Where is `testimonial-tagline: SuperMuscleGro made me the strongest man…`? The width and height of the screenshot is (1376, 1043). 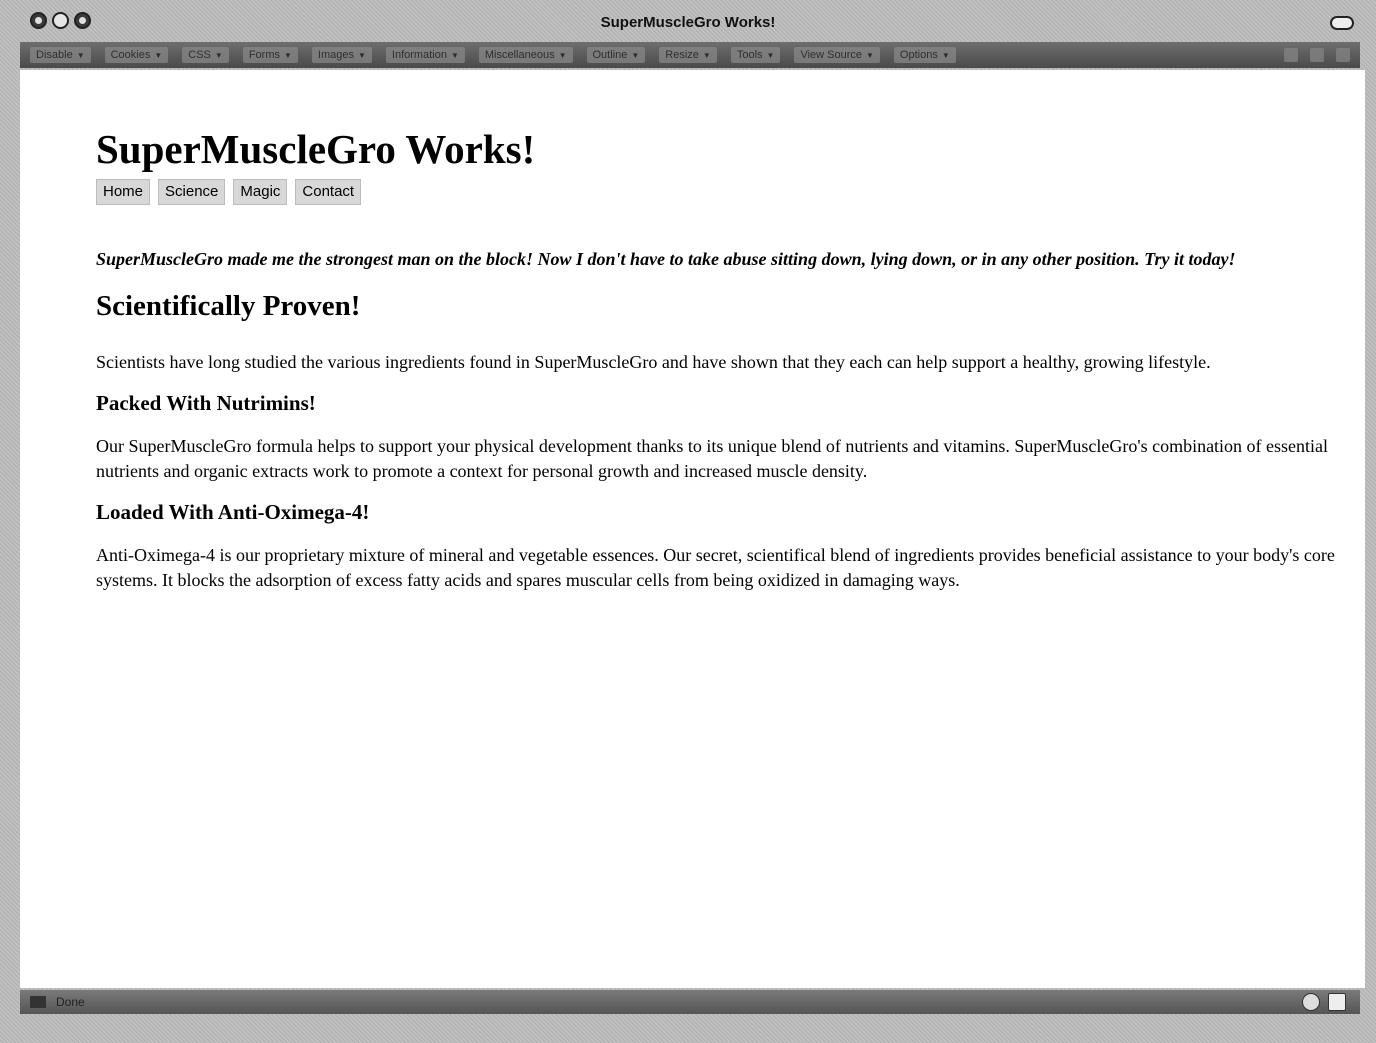 testimonial-tagline: SuperMuscleGro made me the strongest man… is located at coordinates (666, 259).